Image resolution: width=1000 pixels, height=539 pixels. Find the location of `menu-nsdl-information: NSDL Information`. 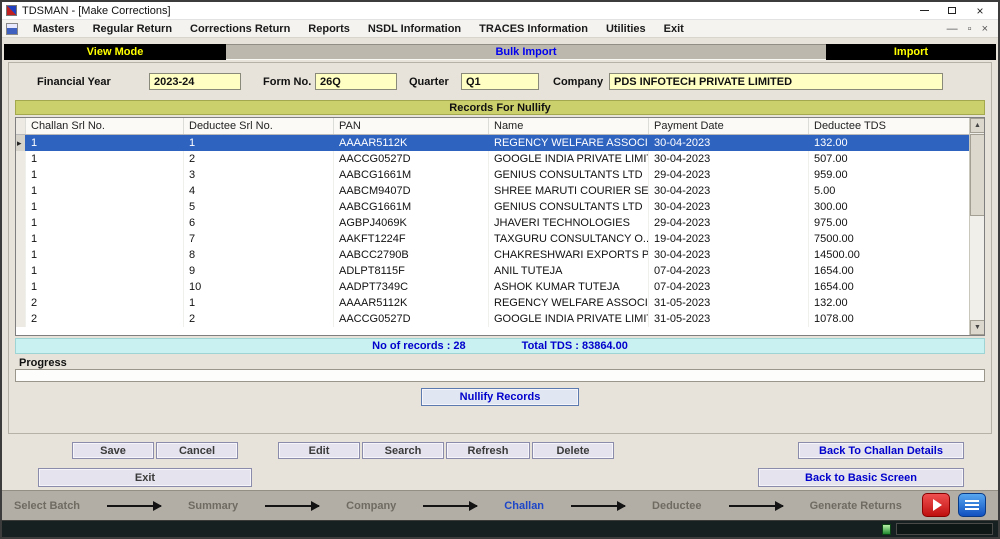

menu-nsdl-information: NSDL Information is located at coordinates (414, 29).